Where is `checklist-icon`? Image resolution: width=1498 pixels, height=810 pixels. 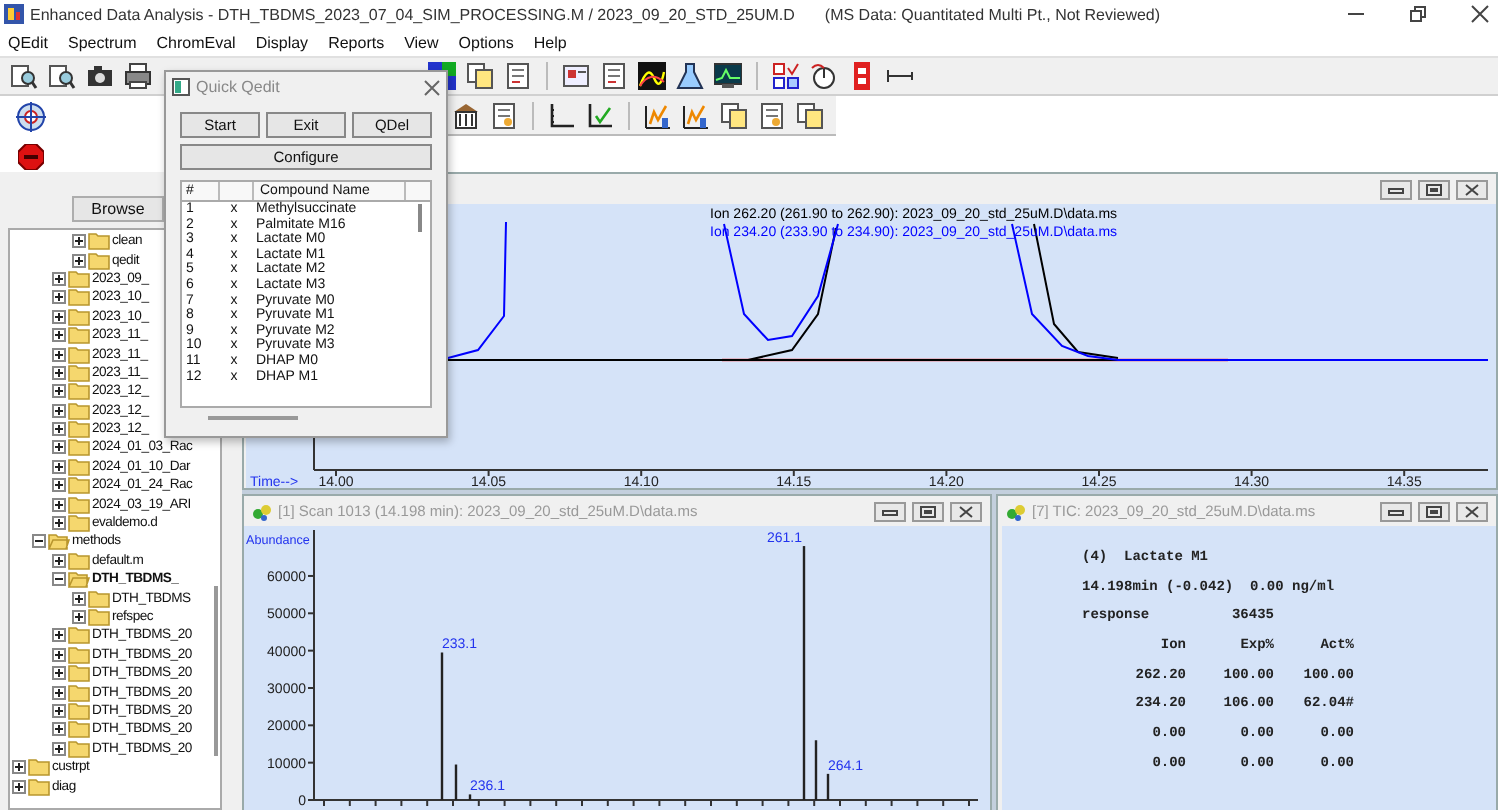 checklist-icon is located at coordinates (786, 76).